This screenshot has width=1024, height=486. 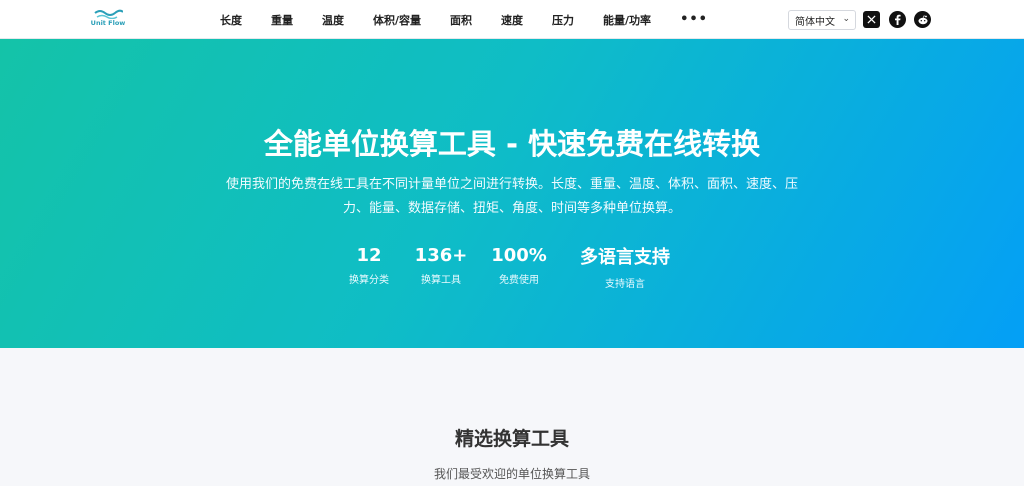 I want to click on more-menu-icon: •••, so click(x=694, y=19).